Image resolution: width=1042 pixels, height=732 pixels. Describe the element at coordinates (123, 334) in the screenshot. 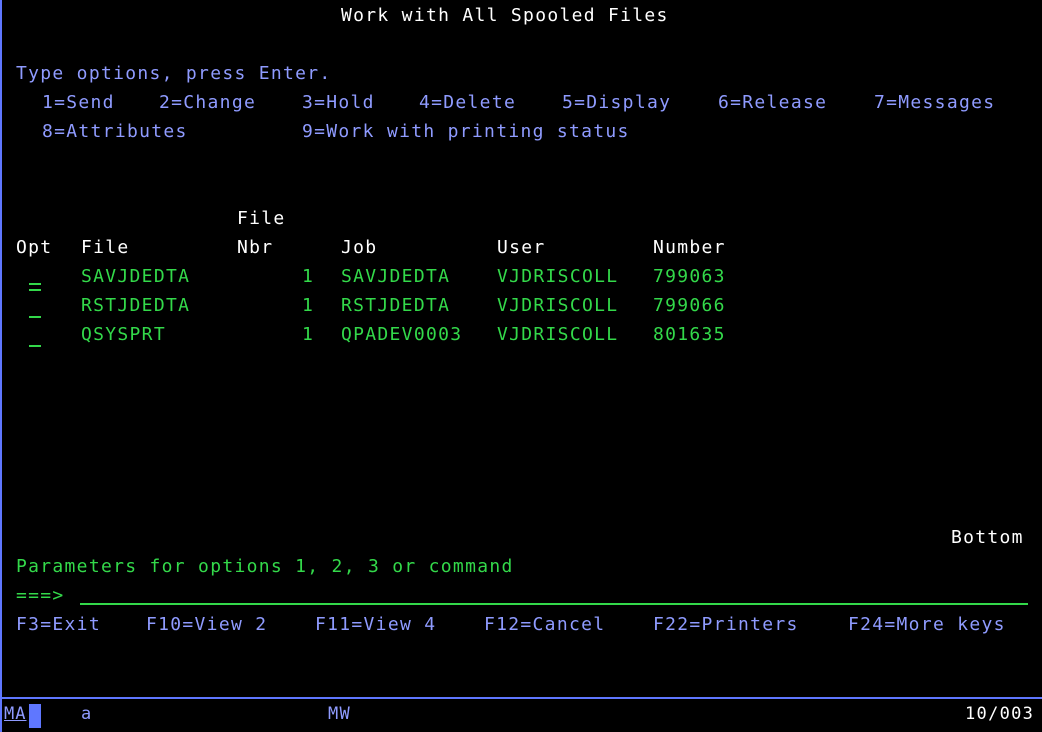

I see `row-file: QSYSPRT` at that location.